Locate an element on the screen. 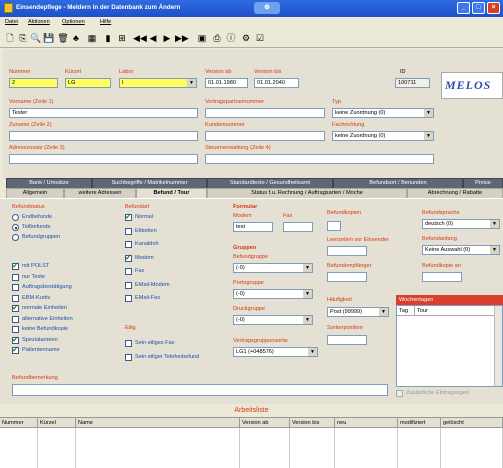 The width and height of the screenshot is (503, 468). tab-standardtexte: Standardtexte / Gesundheitsamt is located at coordinates (270, 183).